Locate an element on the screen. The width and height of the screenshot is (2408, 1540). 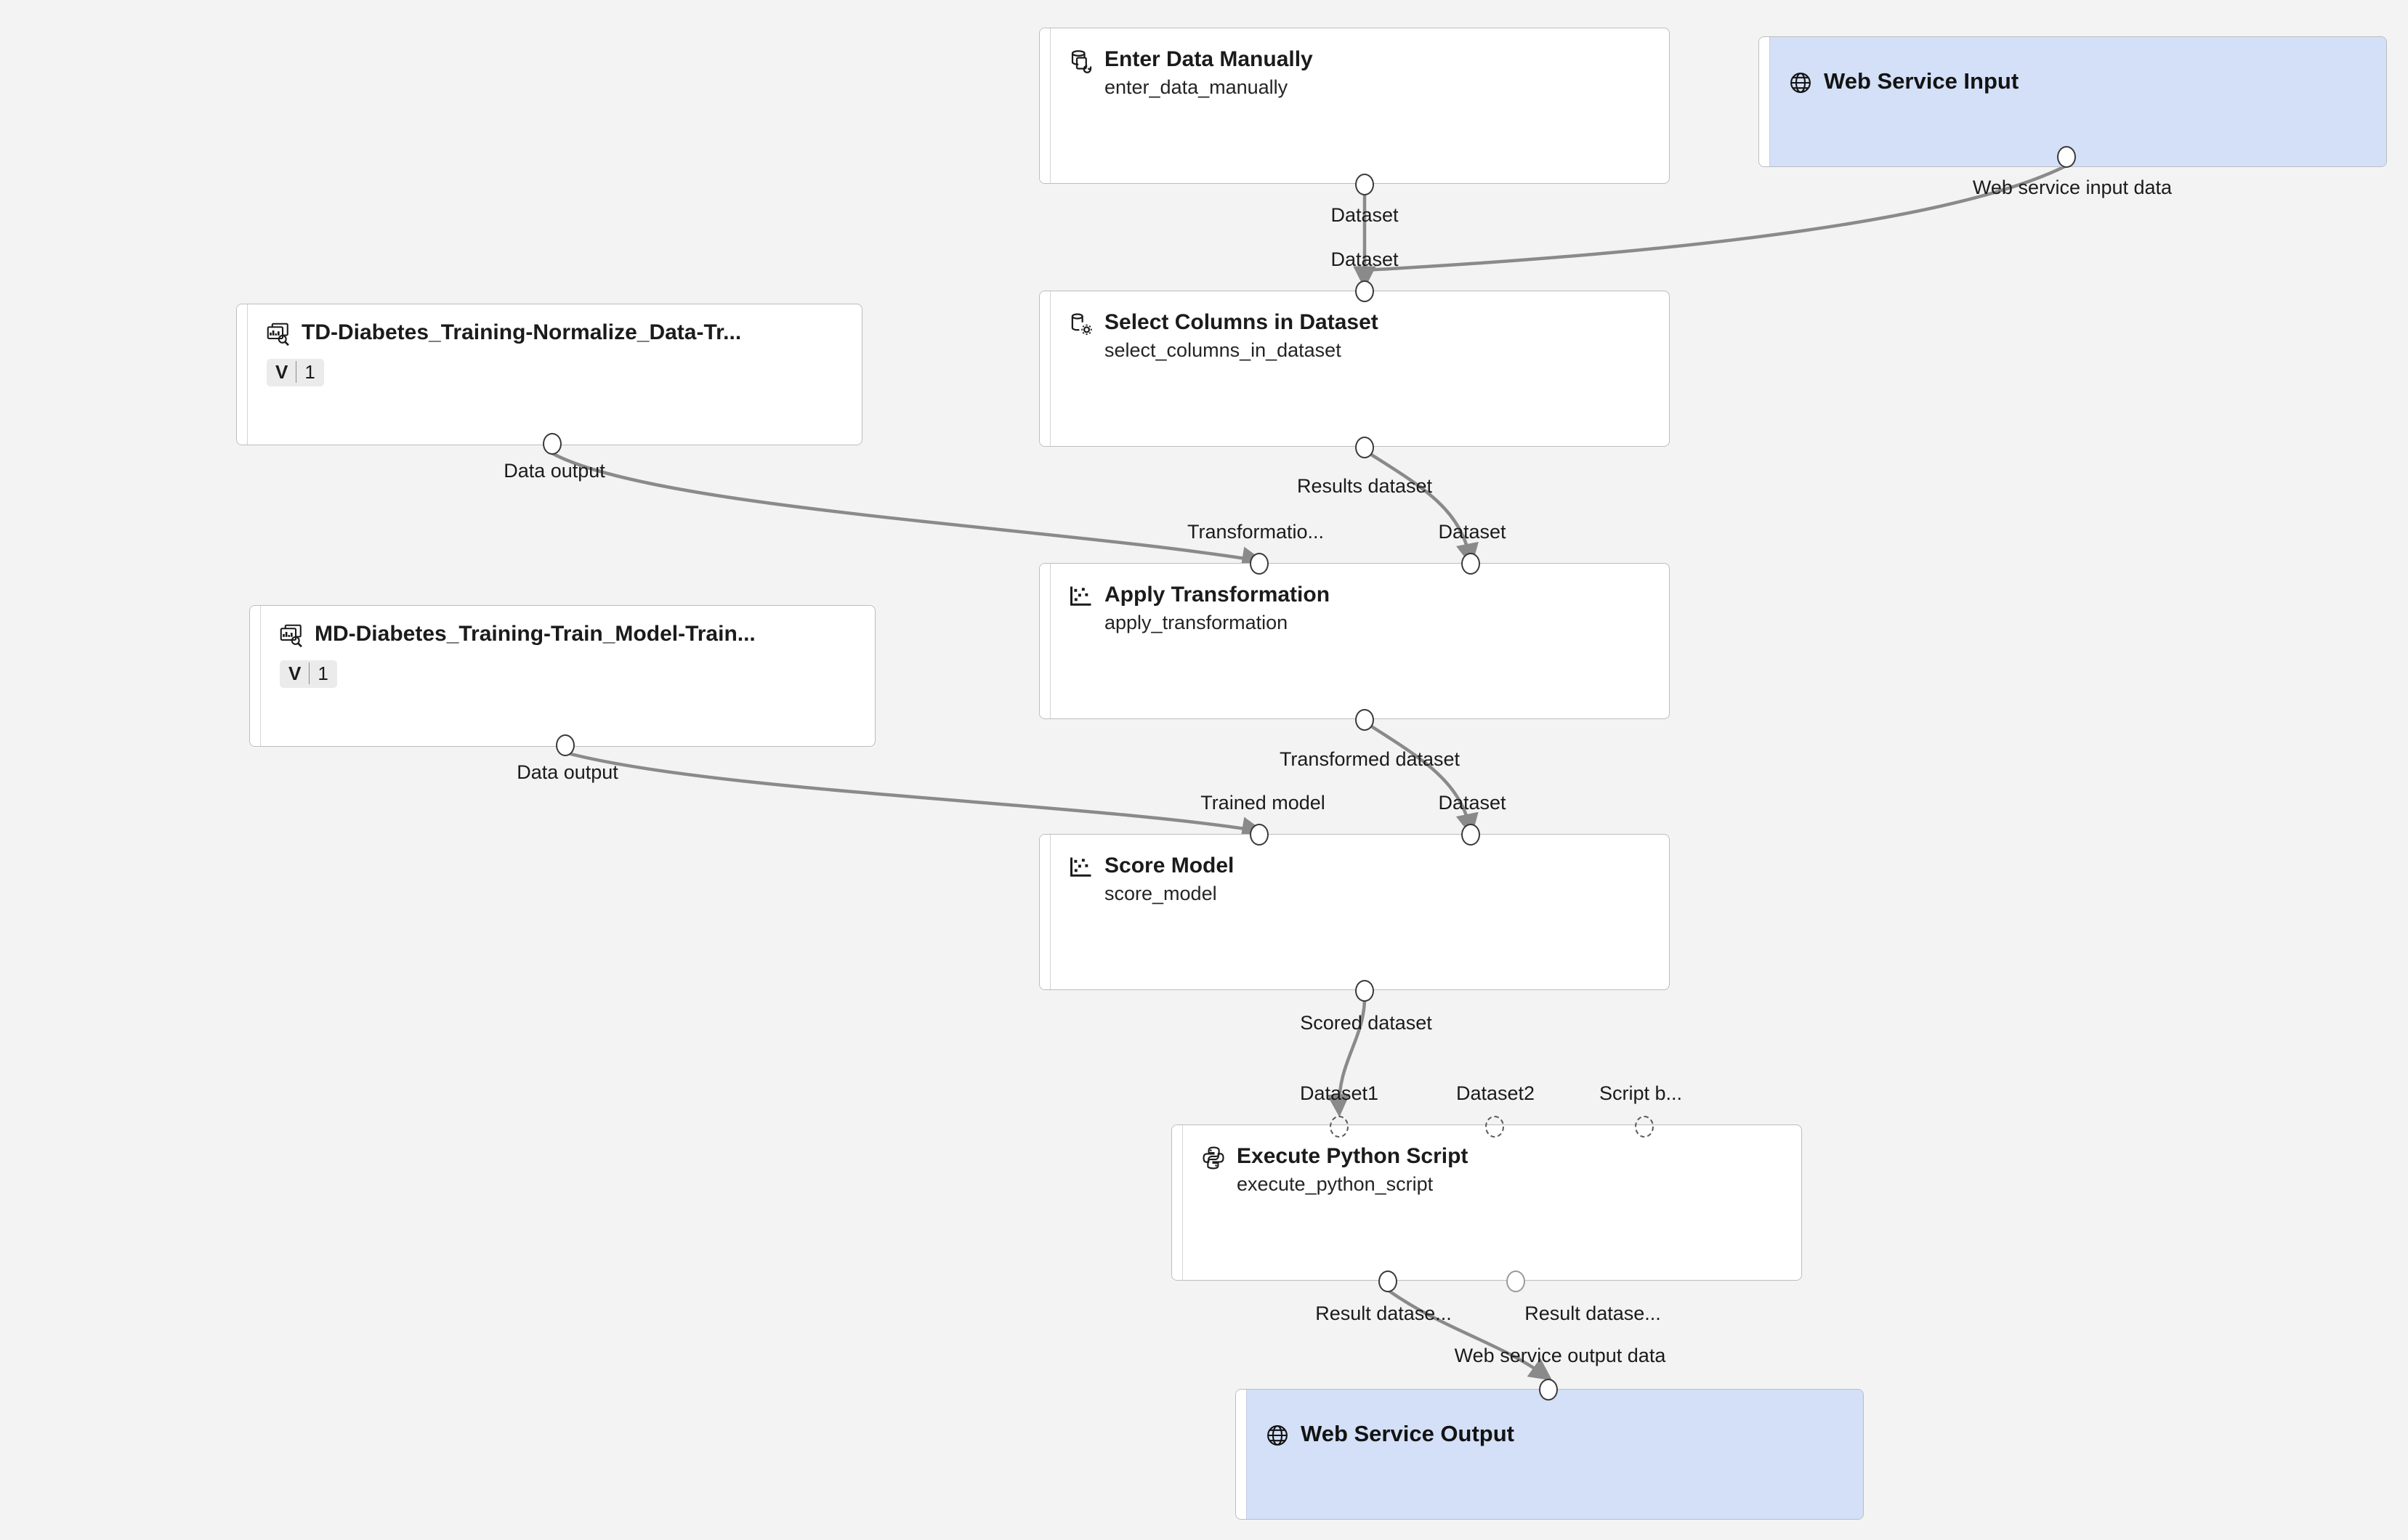
port-label-python-input-1: Dataset1 is located at coordinates (1339, 1093).